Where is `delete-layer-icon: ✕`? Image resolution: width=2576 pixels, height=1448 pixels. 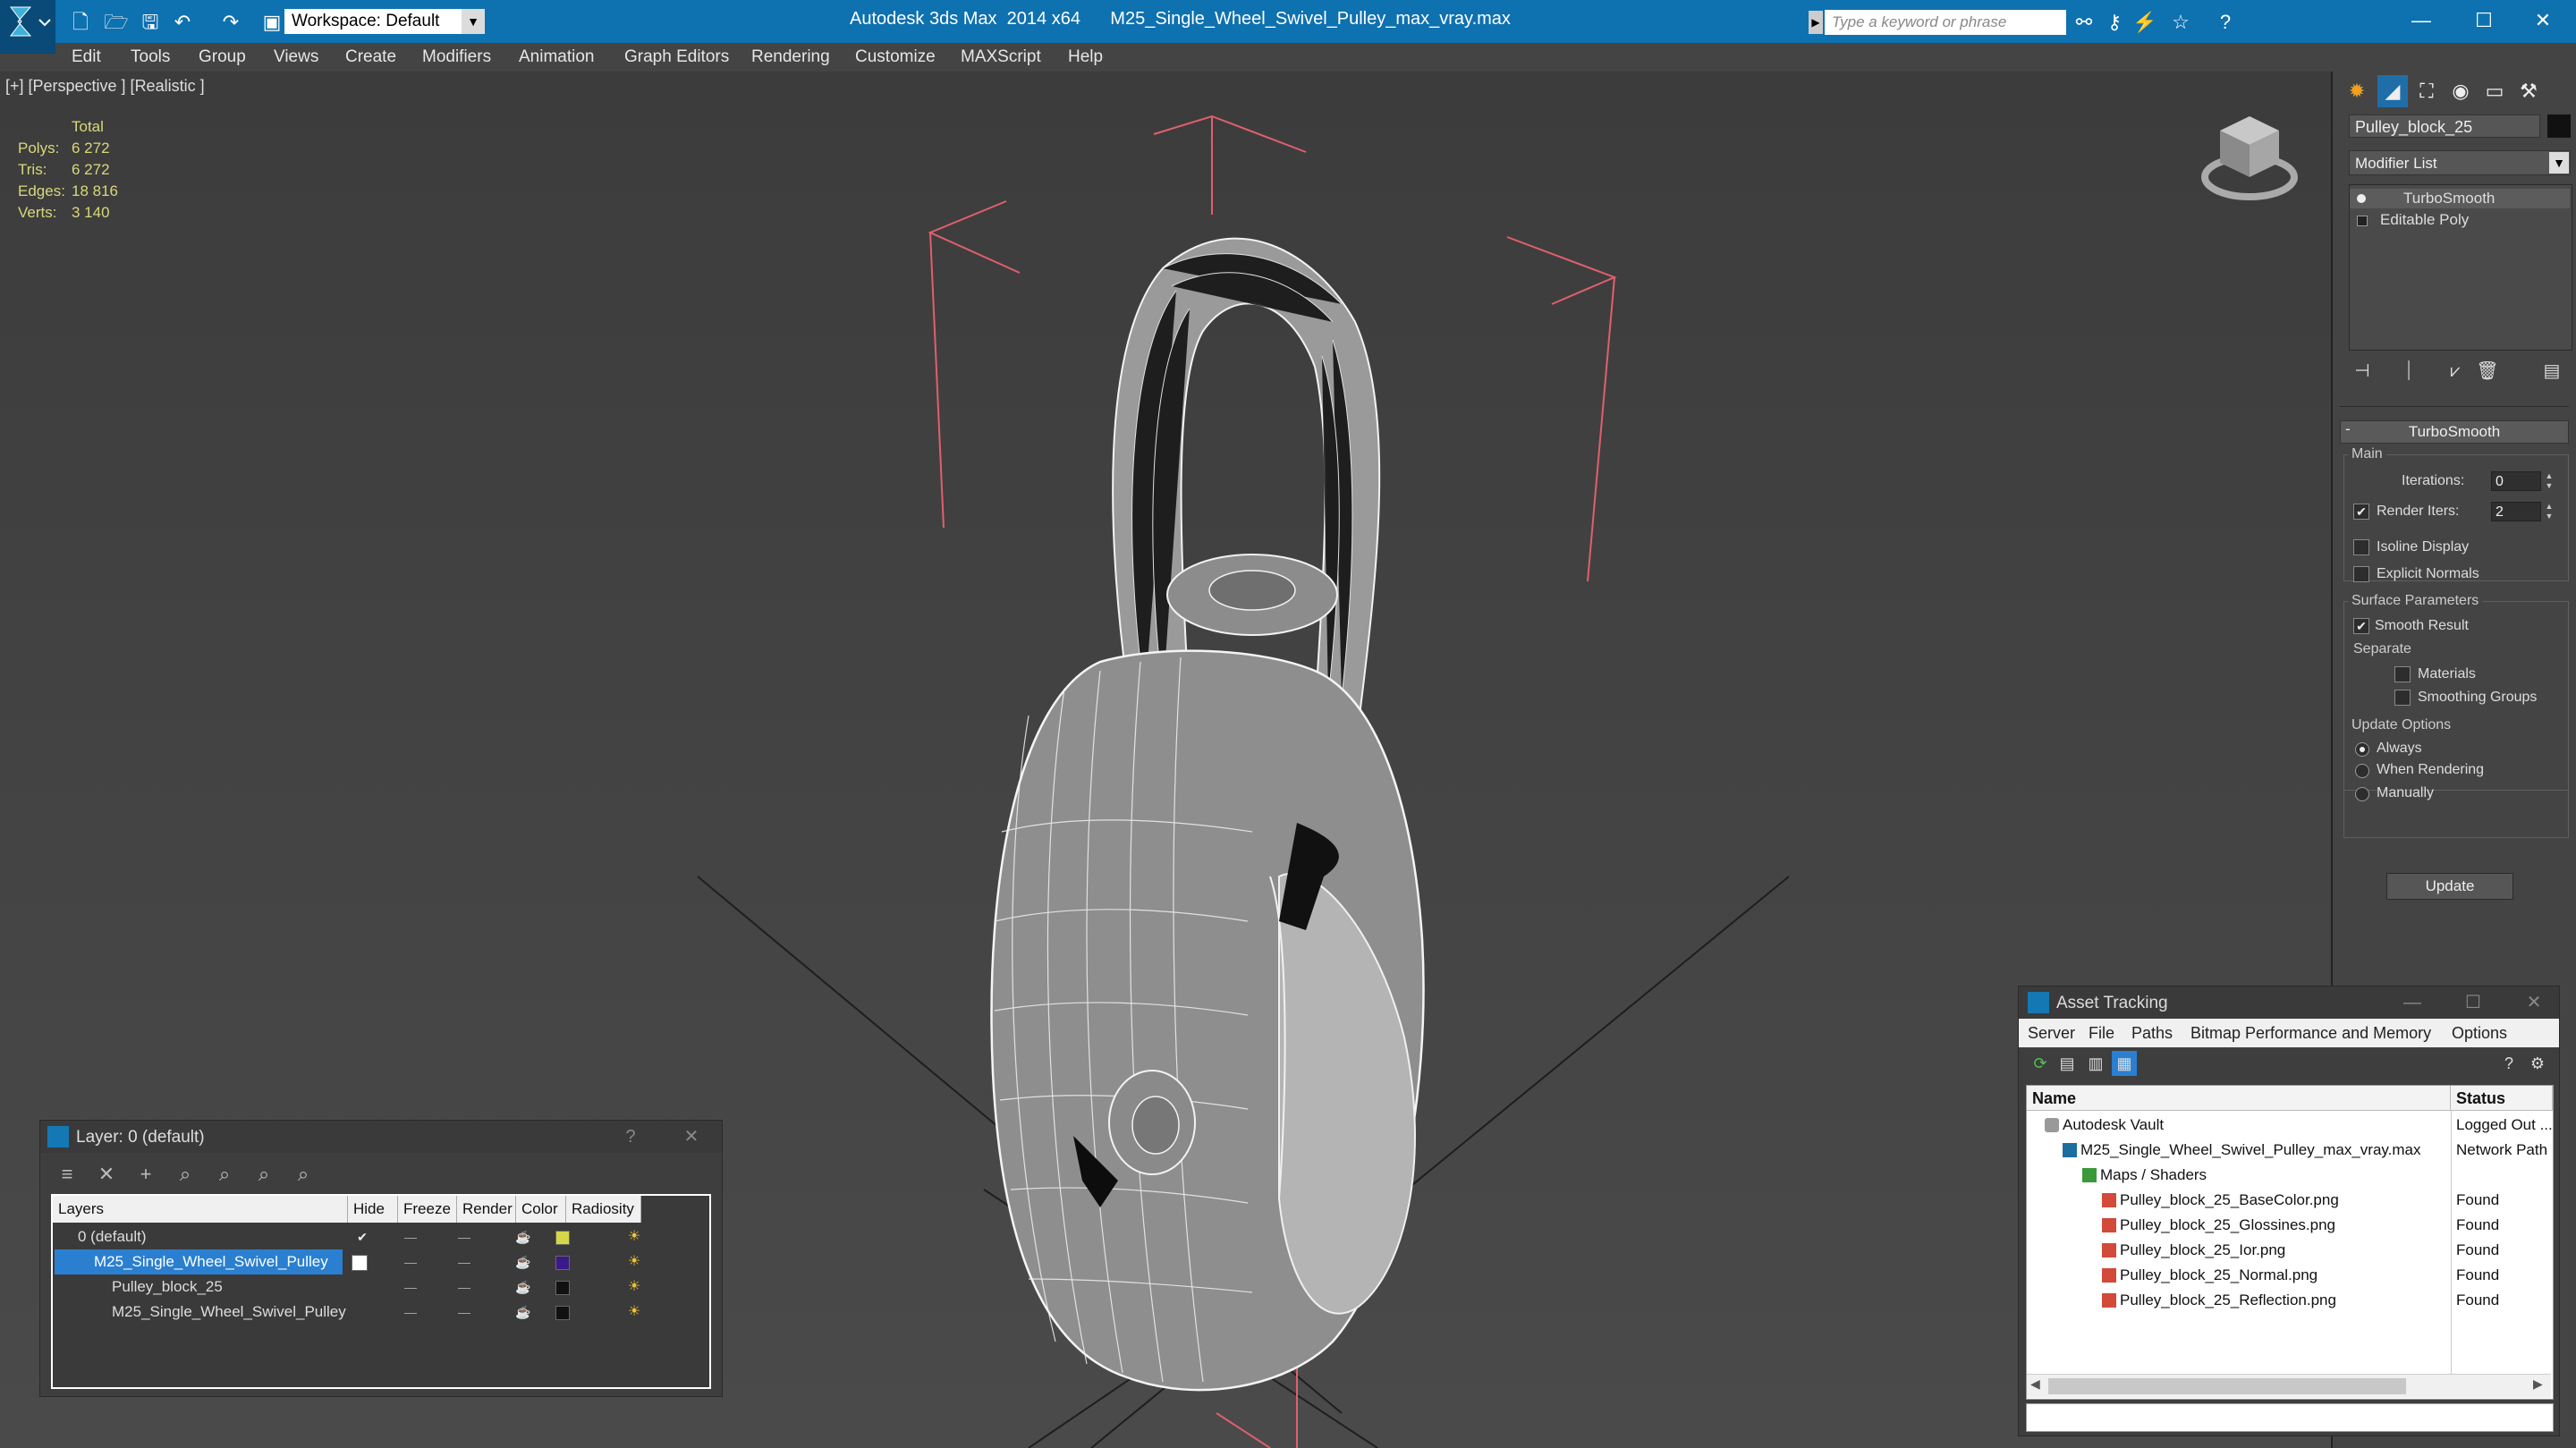
delete-layer-icon: ✕ is located at coordinates (106, 1174).